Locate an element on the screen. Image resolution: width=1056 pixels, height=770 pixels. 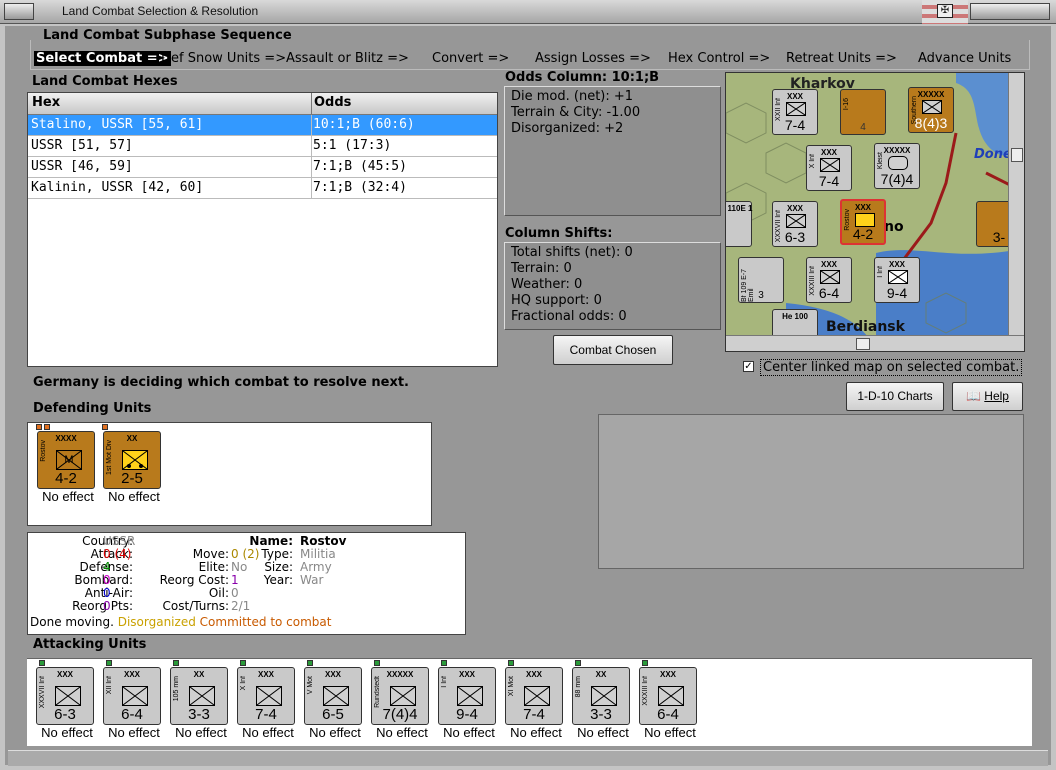
unit-strength: 3-3 is located at coordinates (199, 714).